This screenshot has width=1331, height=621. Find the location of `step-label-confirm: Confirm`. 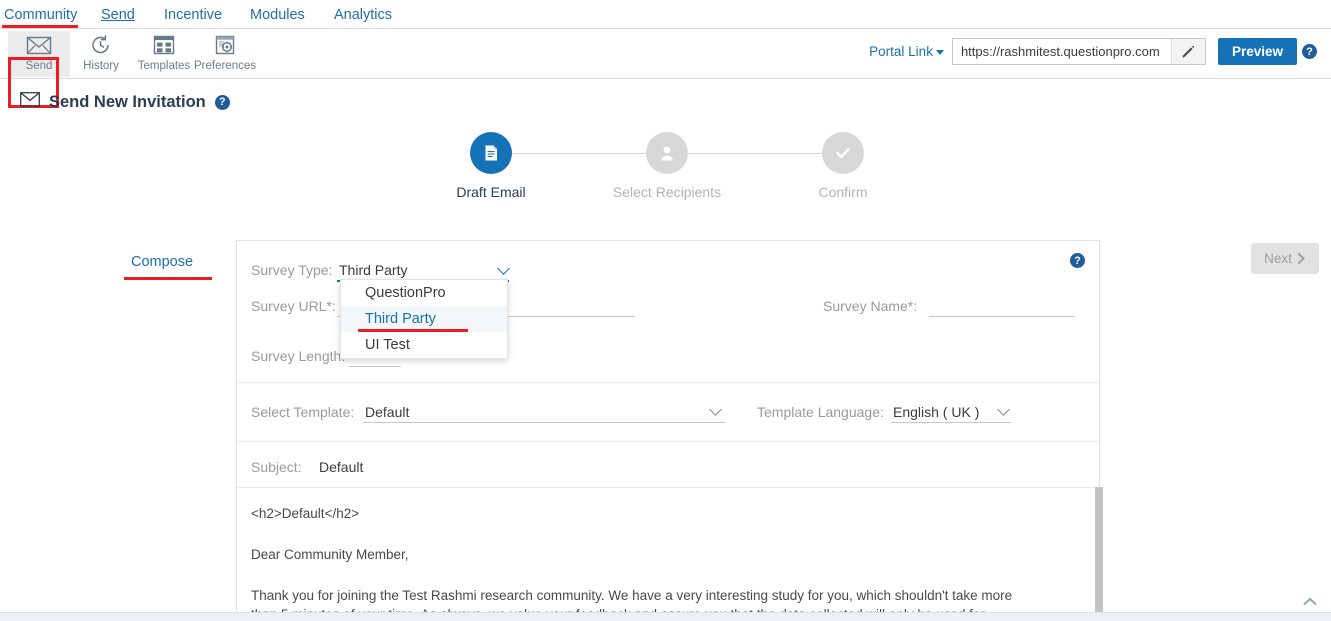

step-label-confirm: Confirm is located at coordinates (843, 192).